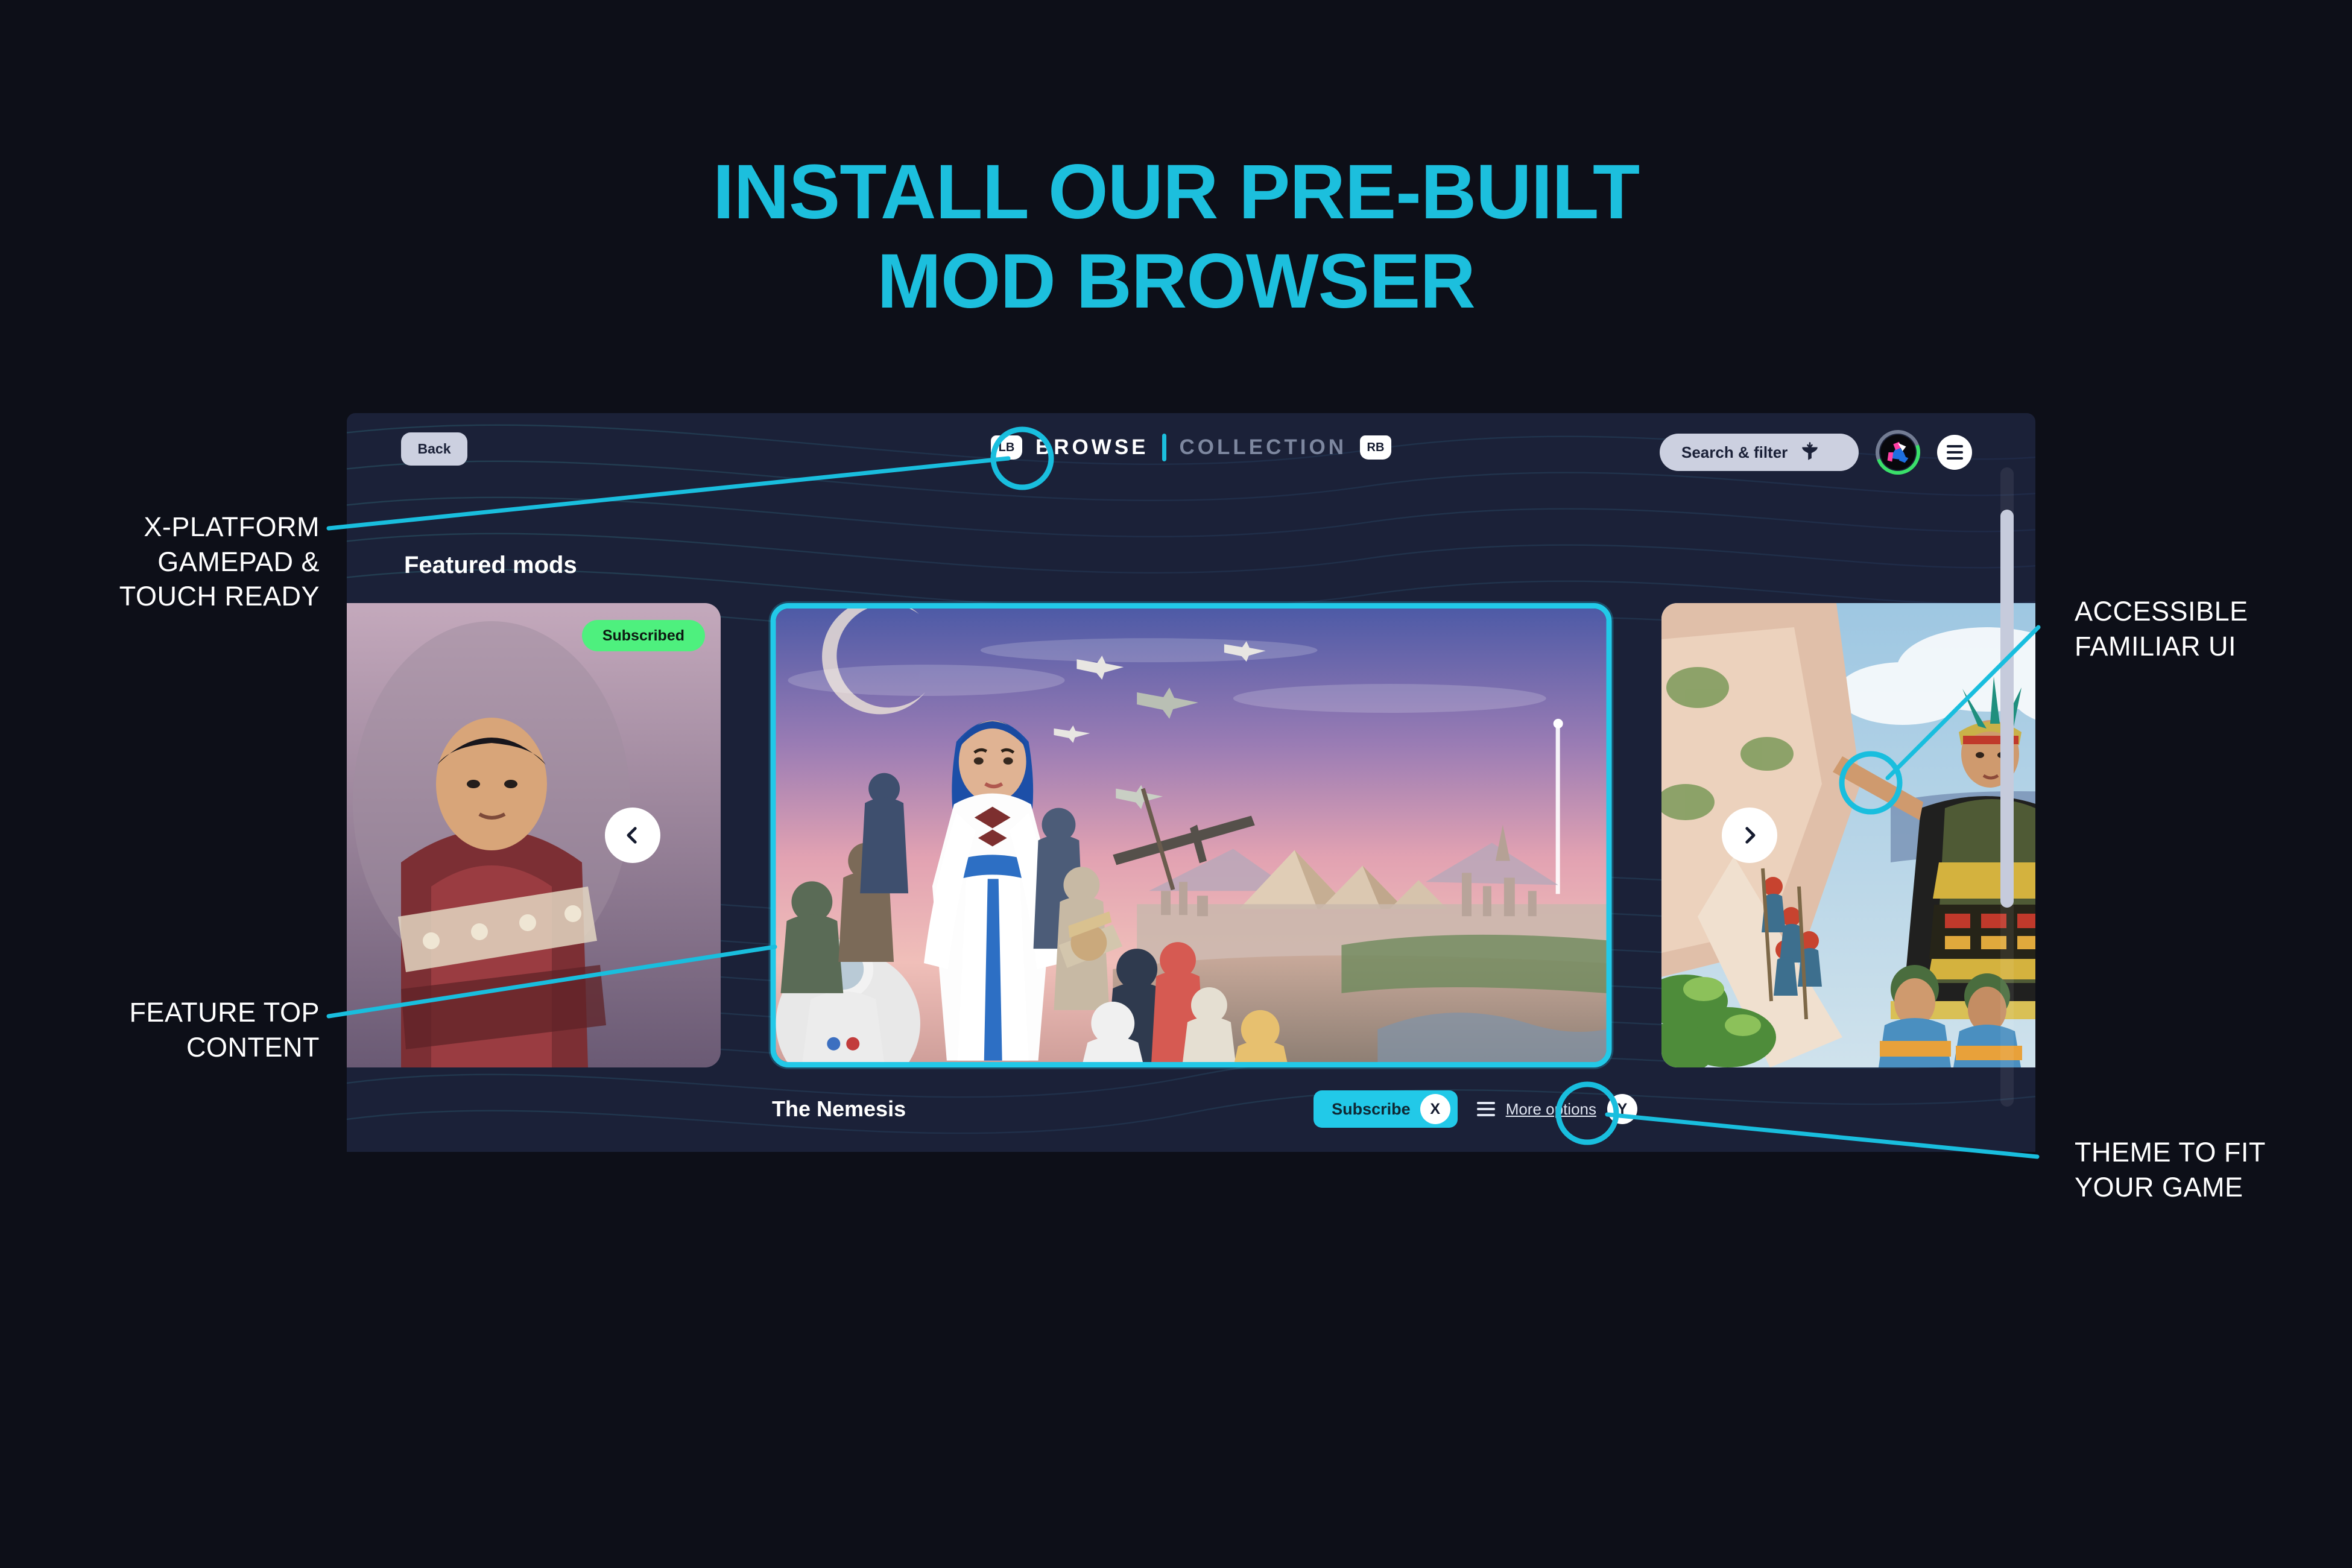 This screenshot has height=1568, width=2352. Describe the element at coordinates (1485, 1109) in the screenshot. I see `list-icon` at that location.